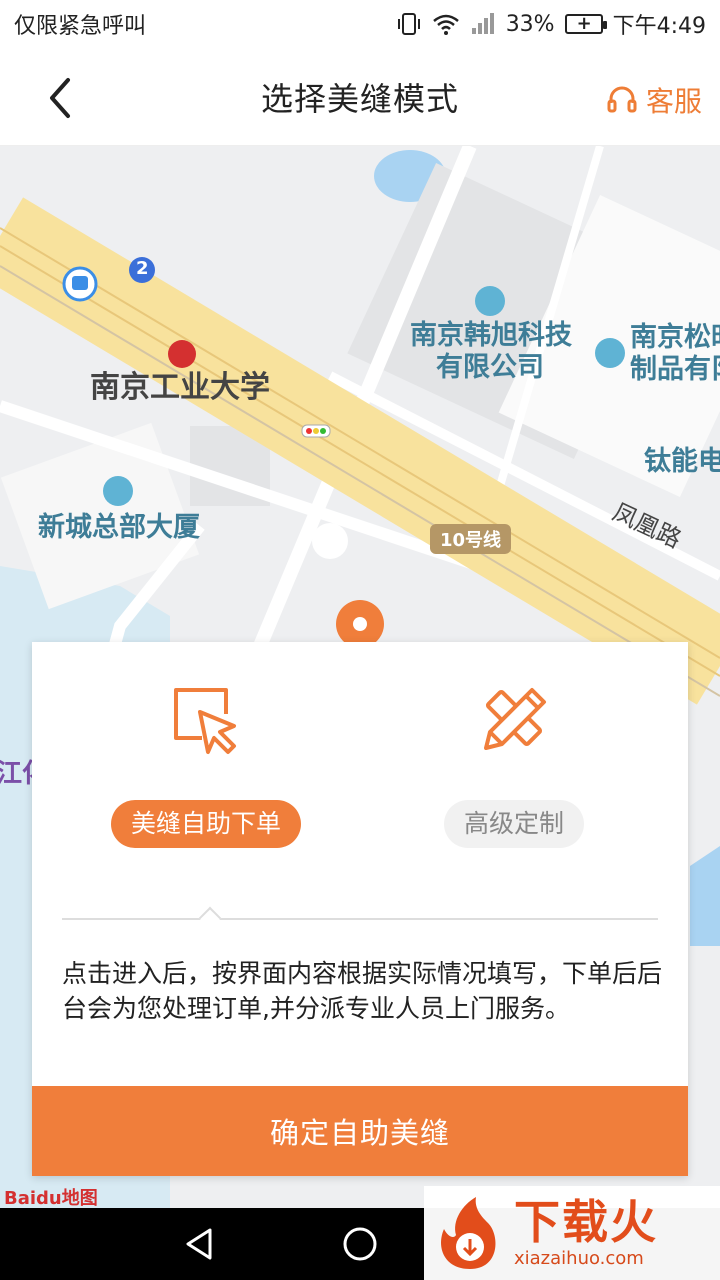 This screenshot has width=720, height=1280. Describe the element at coordinates (80, 26) in the screenshot. I see `status-text: 仅限紧急呼叫` at that location.